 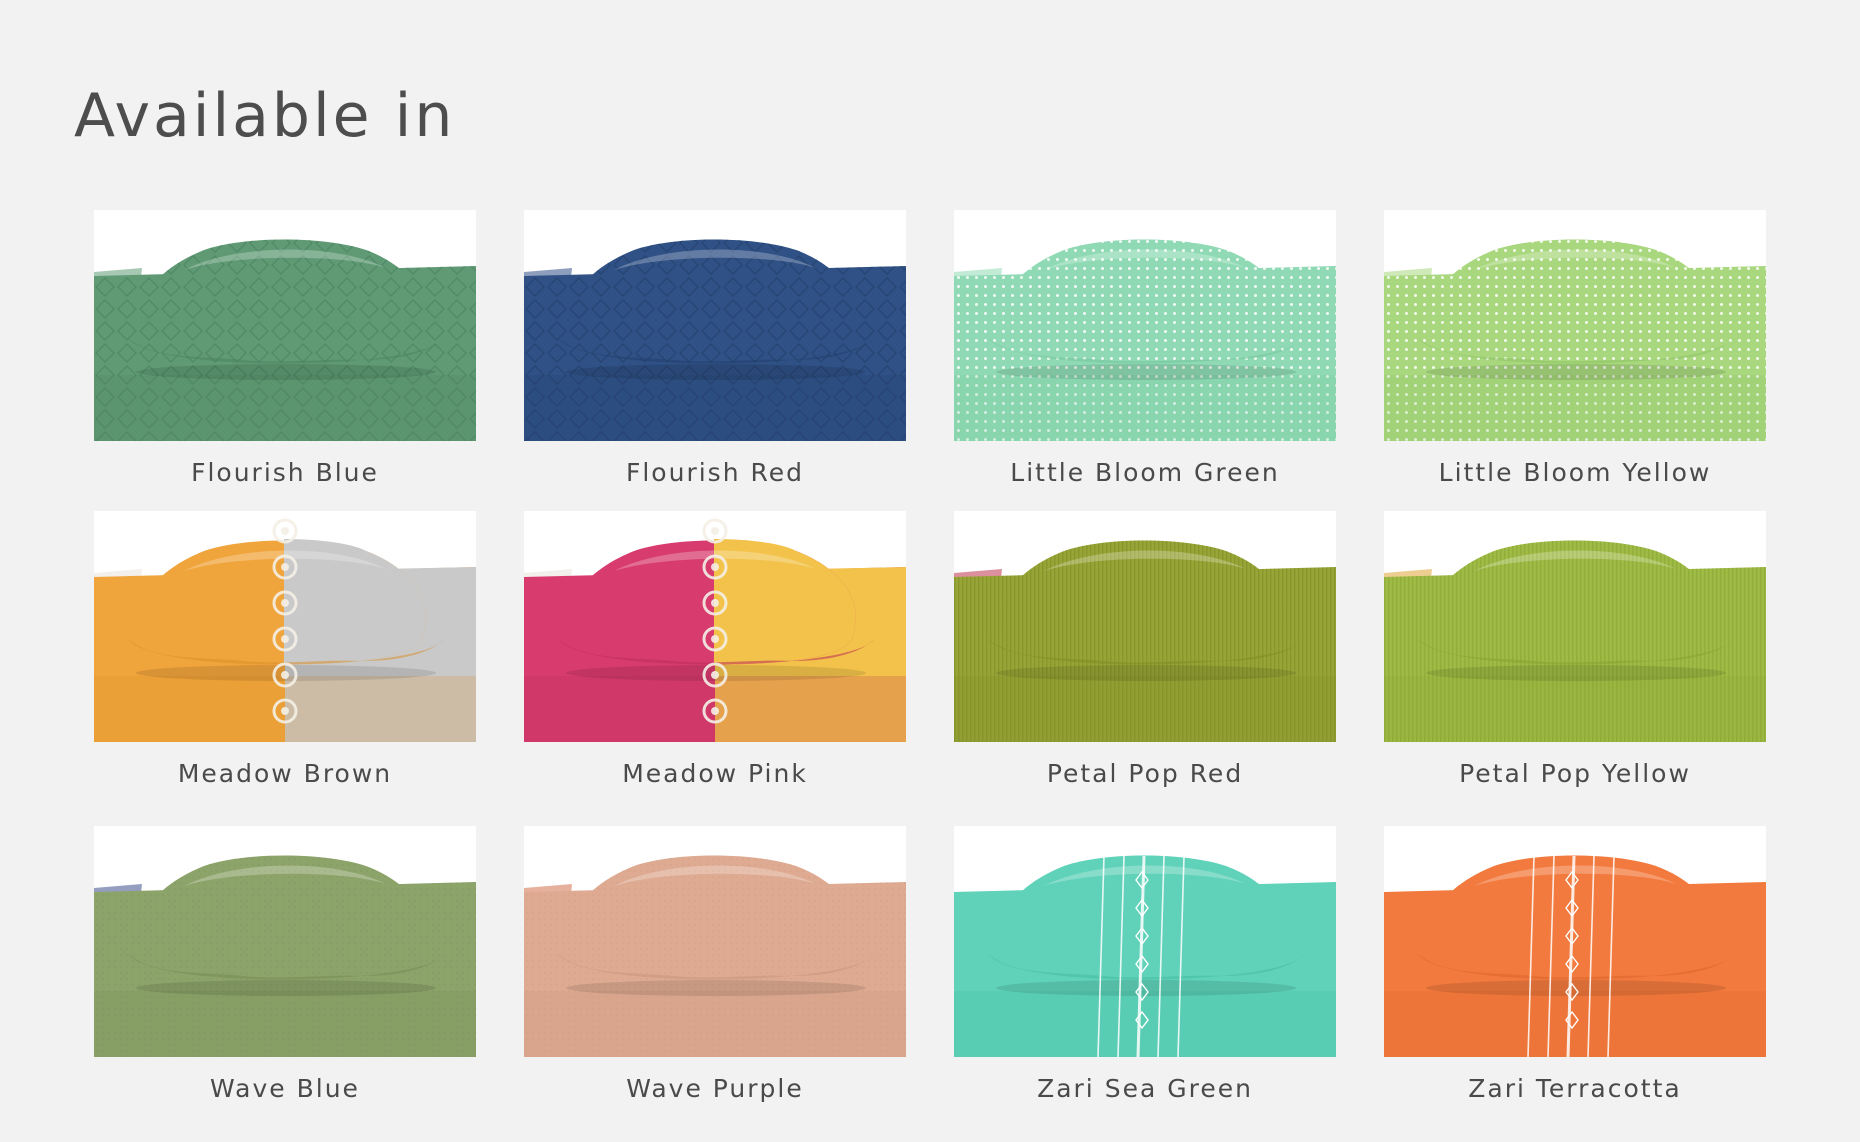 What do you see at coordinates (715, 472) in the screenshot?
I see `swatch-label: Flourish Red` at bounding box center [715, 472].